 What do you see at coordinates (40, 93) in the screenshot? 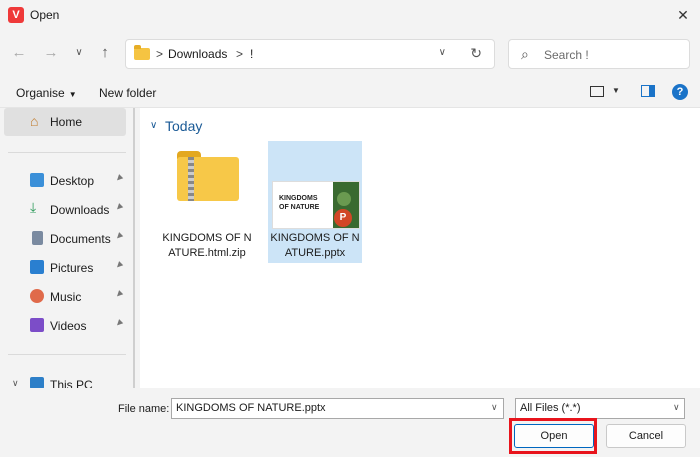
I see `organise-label: Organise` at bounding box center [40, 93].